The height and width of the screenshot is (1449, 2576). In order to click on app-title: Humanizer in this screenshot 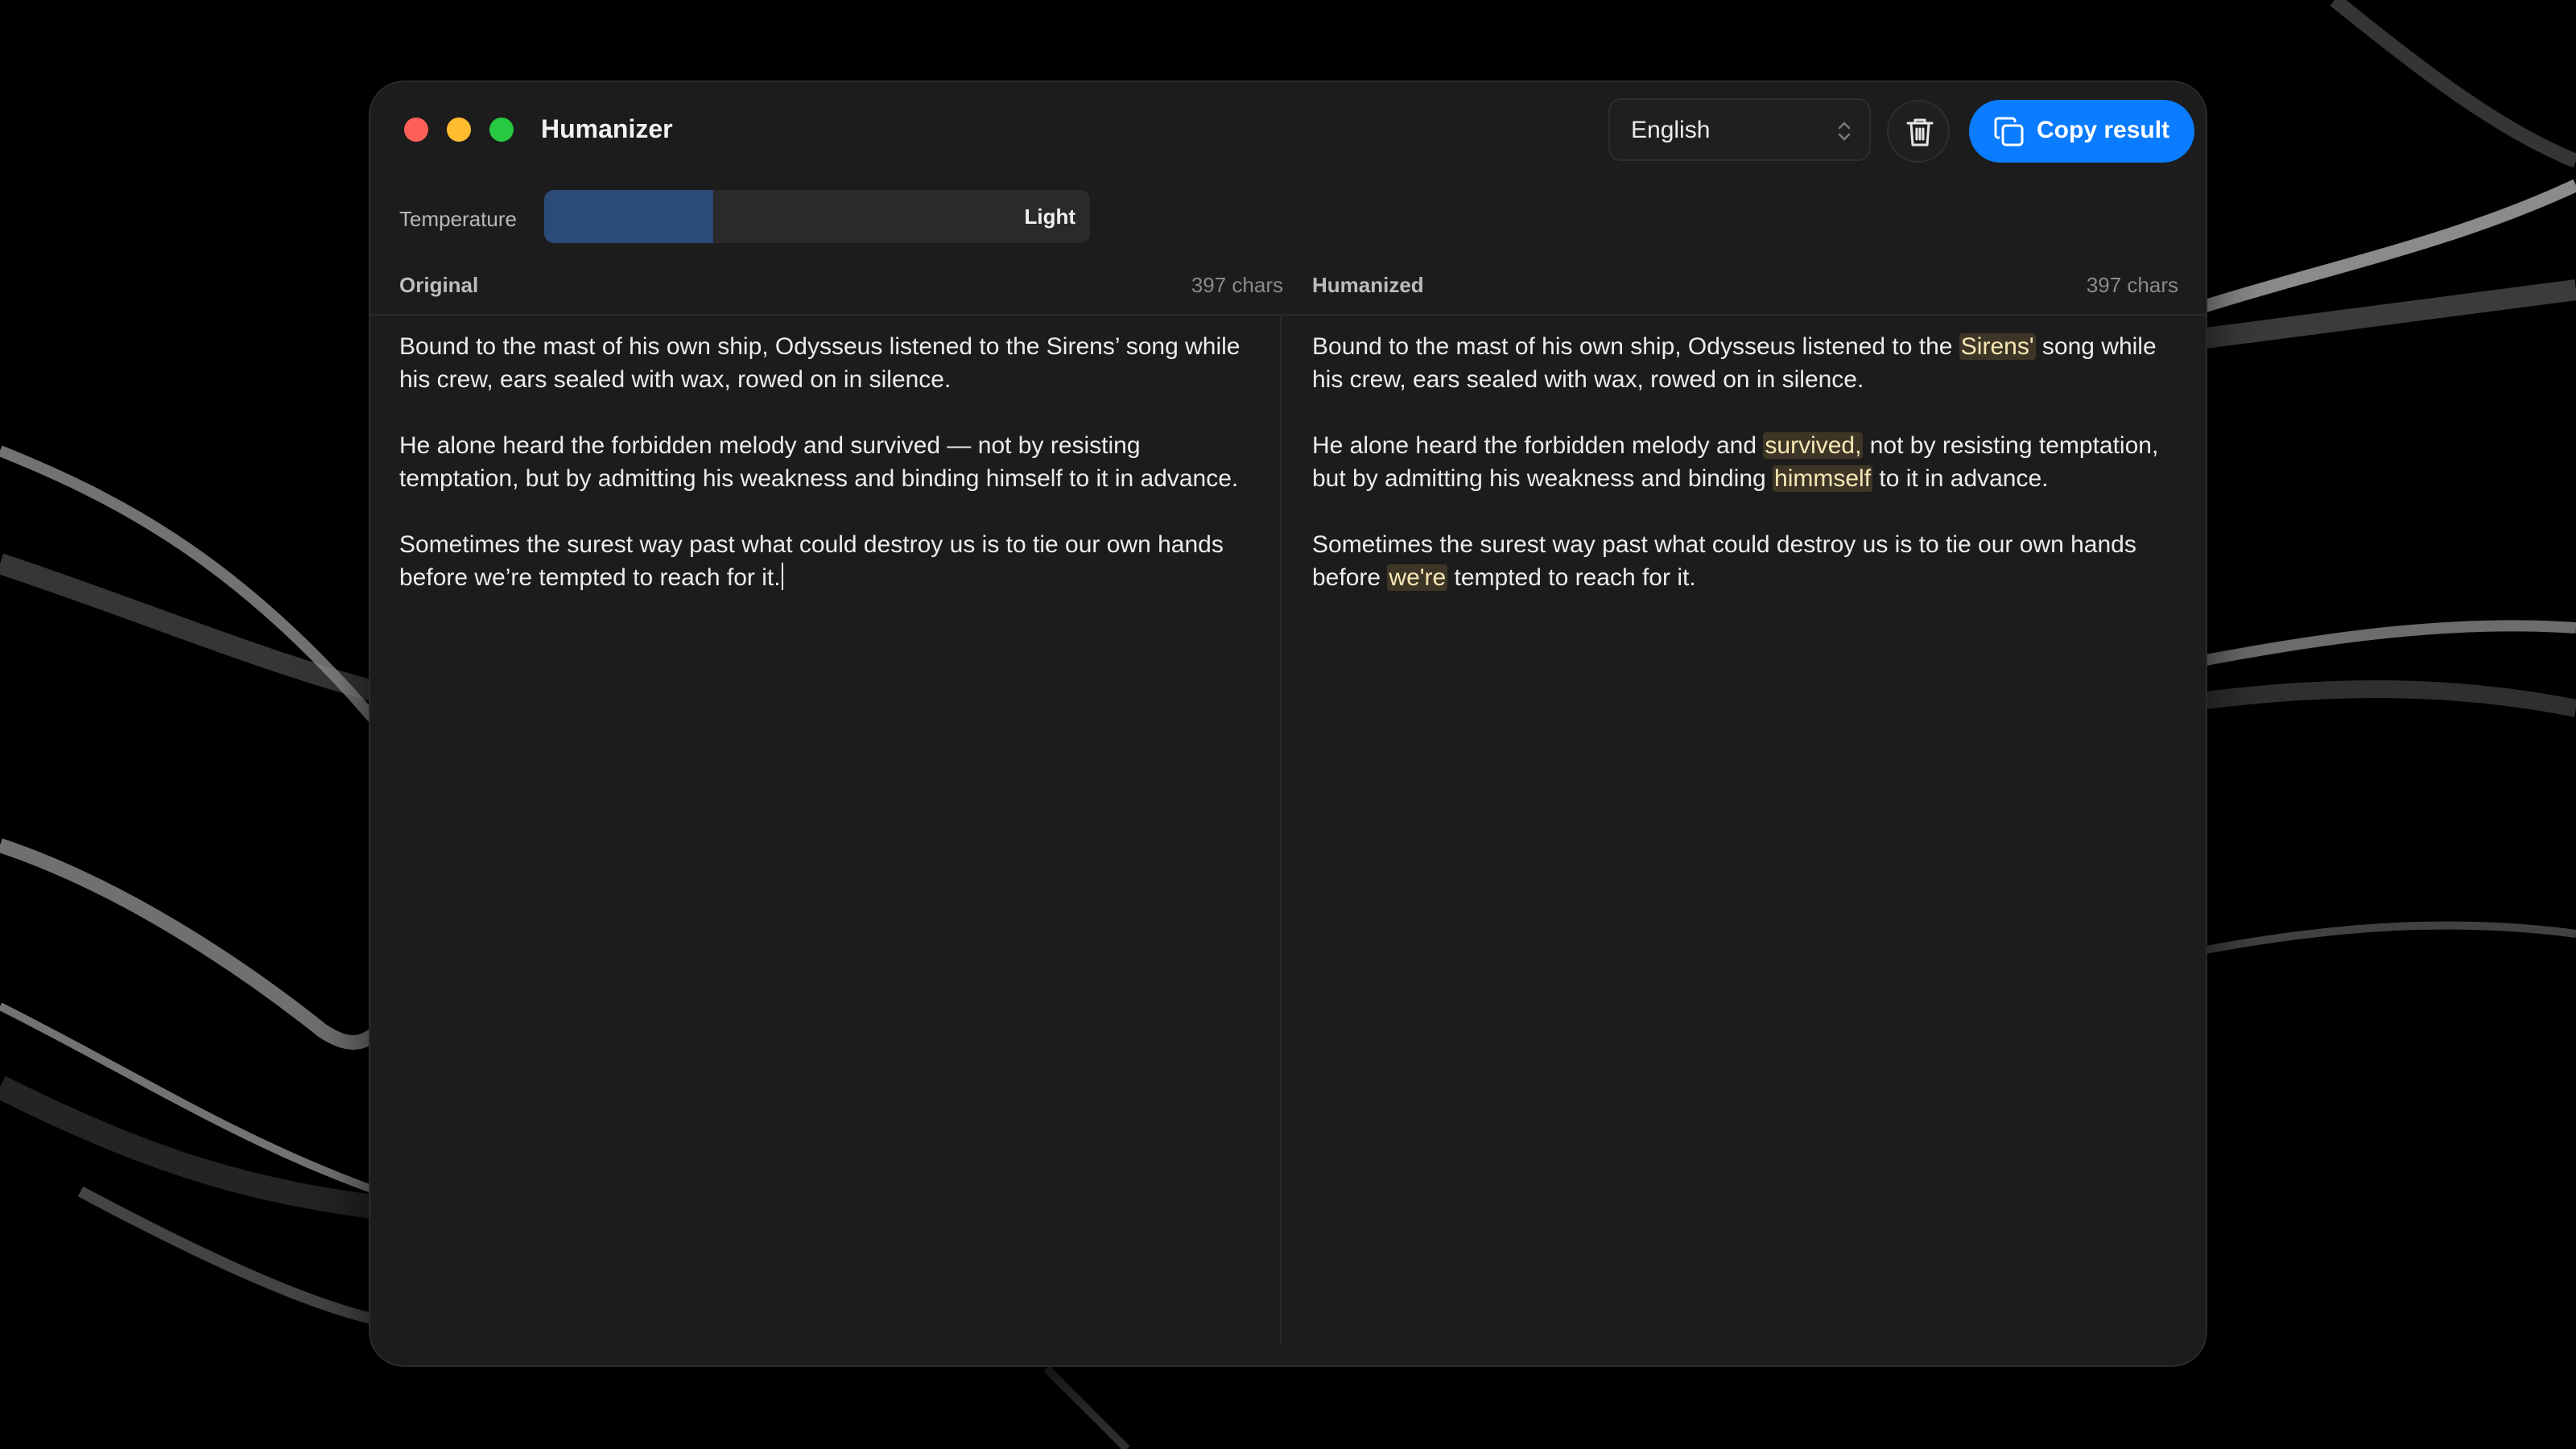, I will do `click(607, 128)`.